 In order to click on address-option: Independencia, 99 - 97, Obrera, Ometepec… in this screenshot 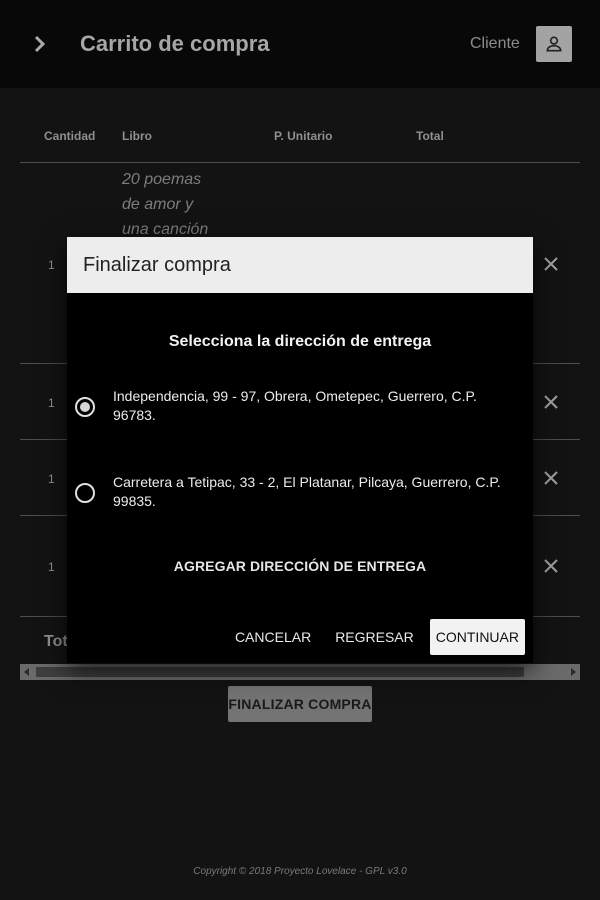, I will do `click(300, 406)`.